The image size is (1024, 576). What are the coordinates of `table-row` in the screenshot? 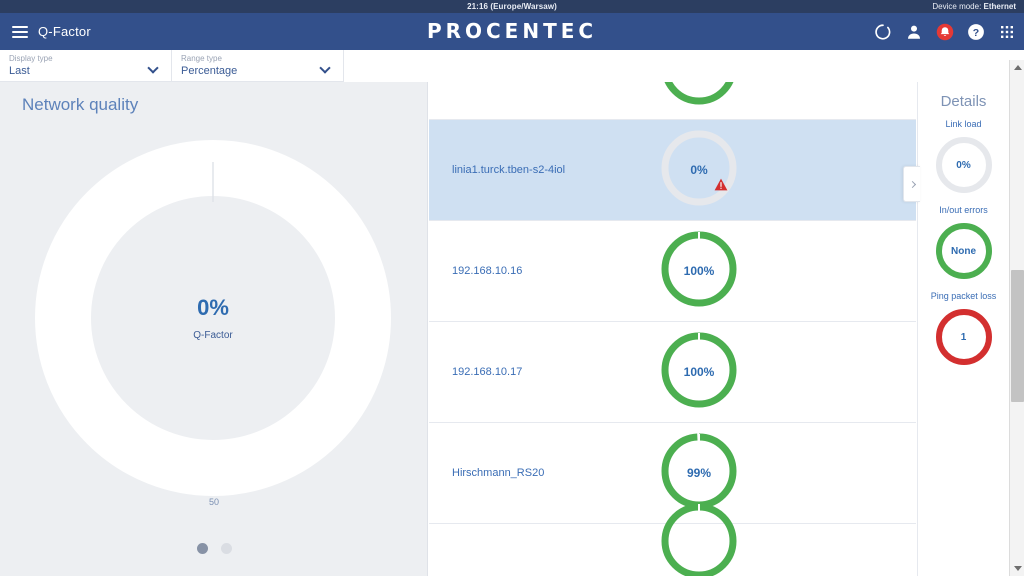 It's located at (672, 539).